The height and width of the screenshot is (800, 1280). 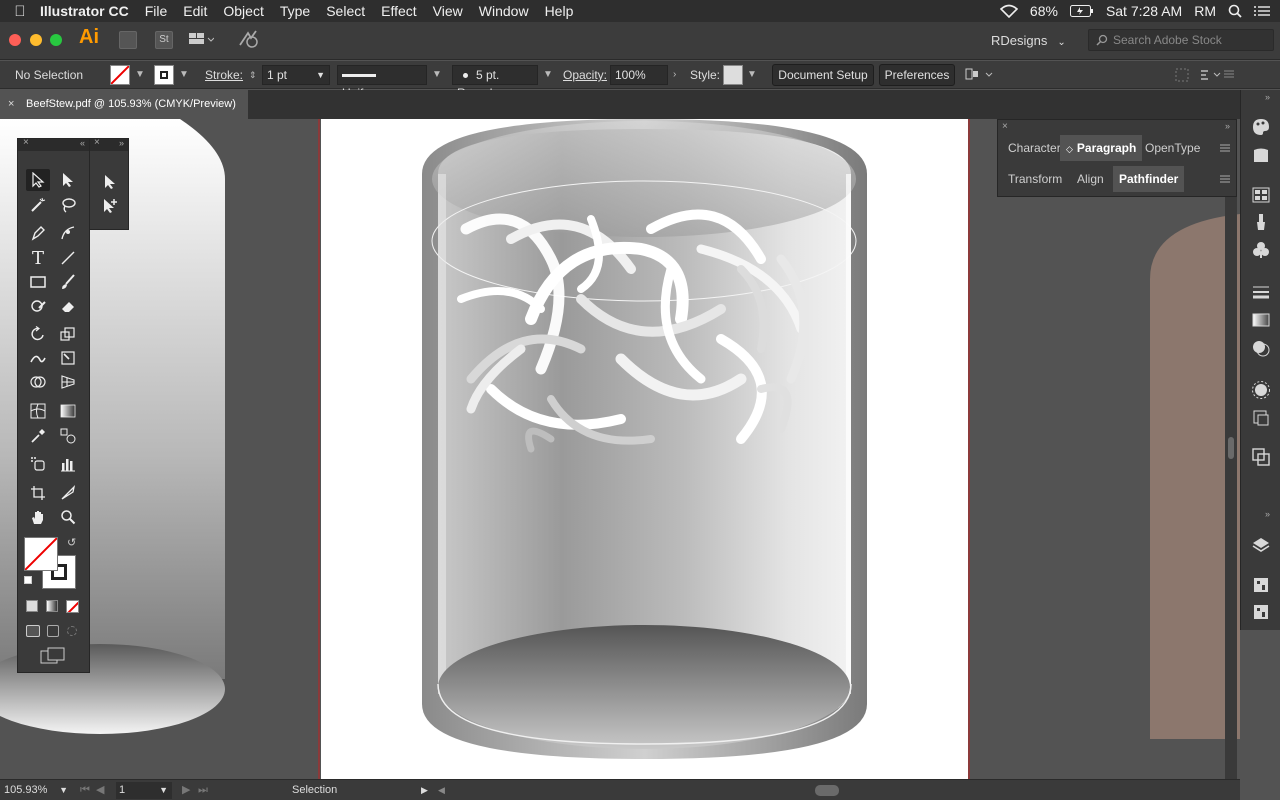 What do you see at coordinates (68, 493) in the screenshot?
I see `slice-tool` at bounding box center [68, 493].